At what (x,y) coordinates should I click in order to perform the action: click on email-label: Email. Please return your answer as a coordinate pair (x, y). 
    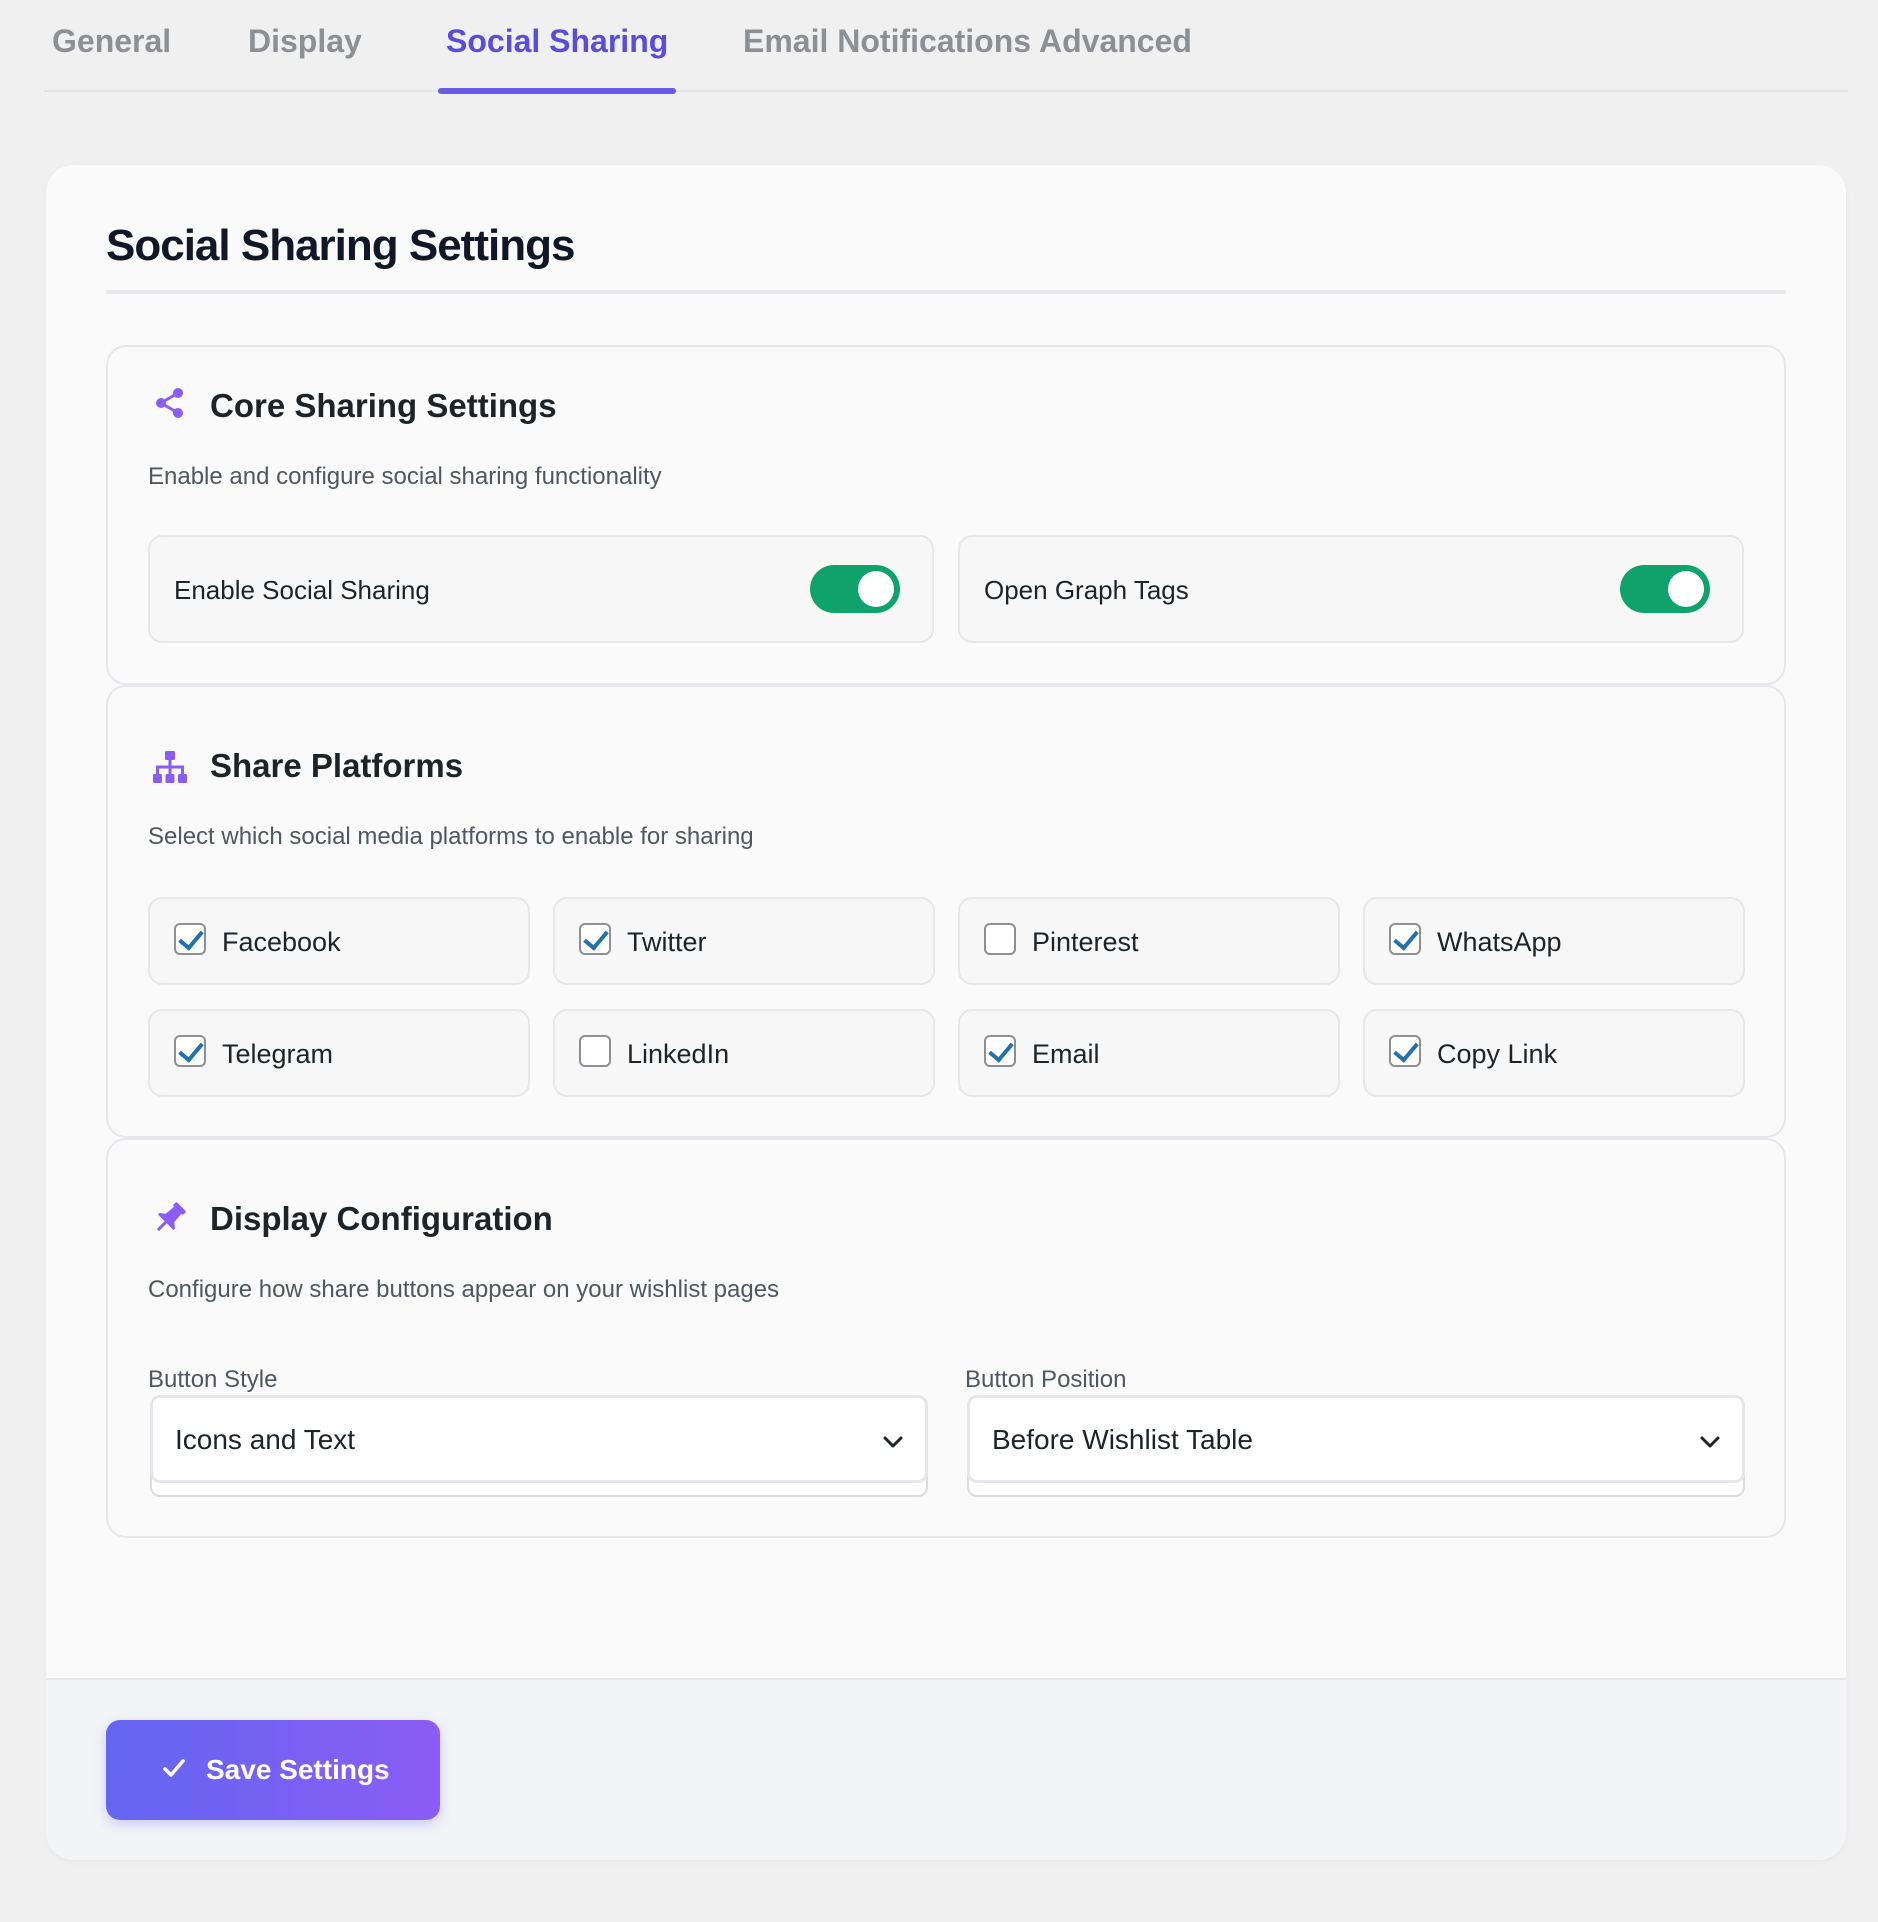
    Looking at the image, I should click on (1066, 1054).